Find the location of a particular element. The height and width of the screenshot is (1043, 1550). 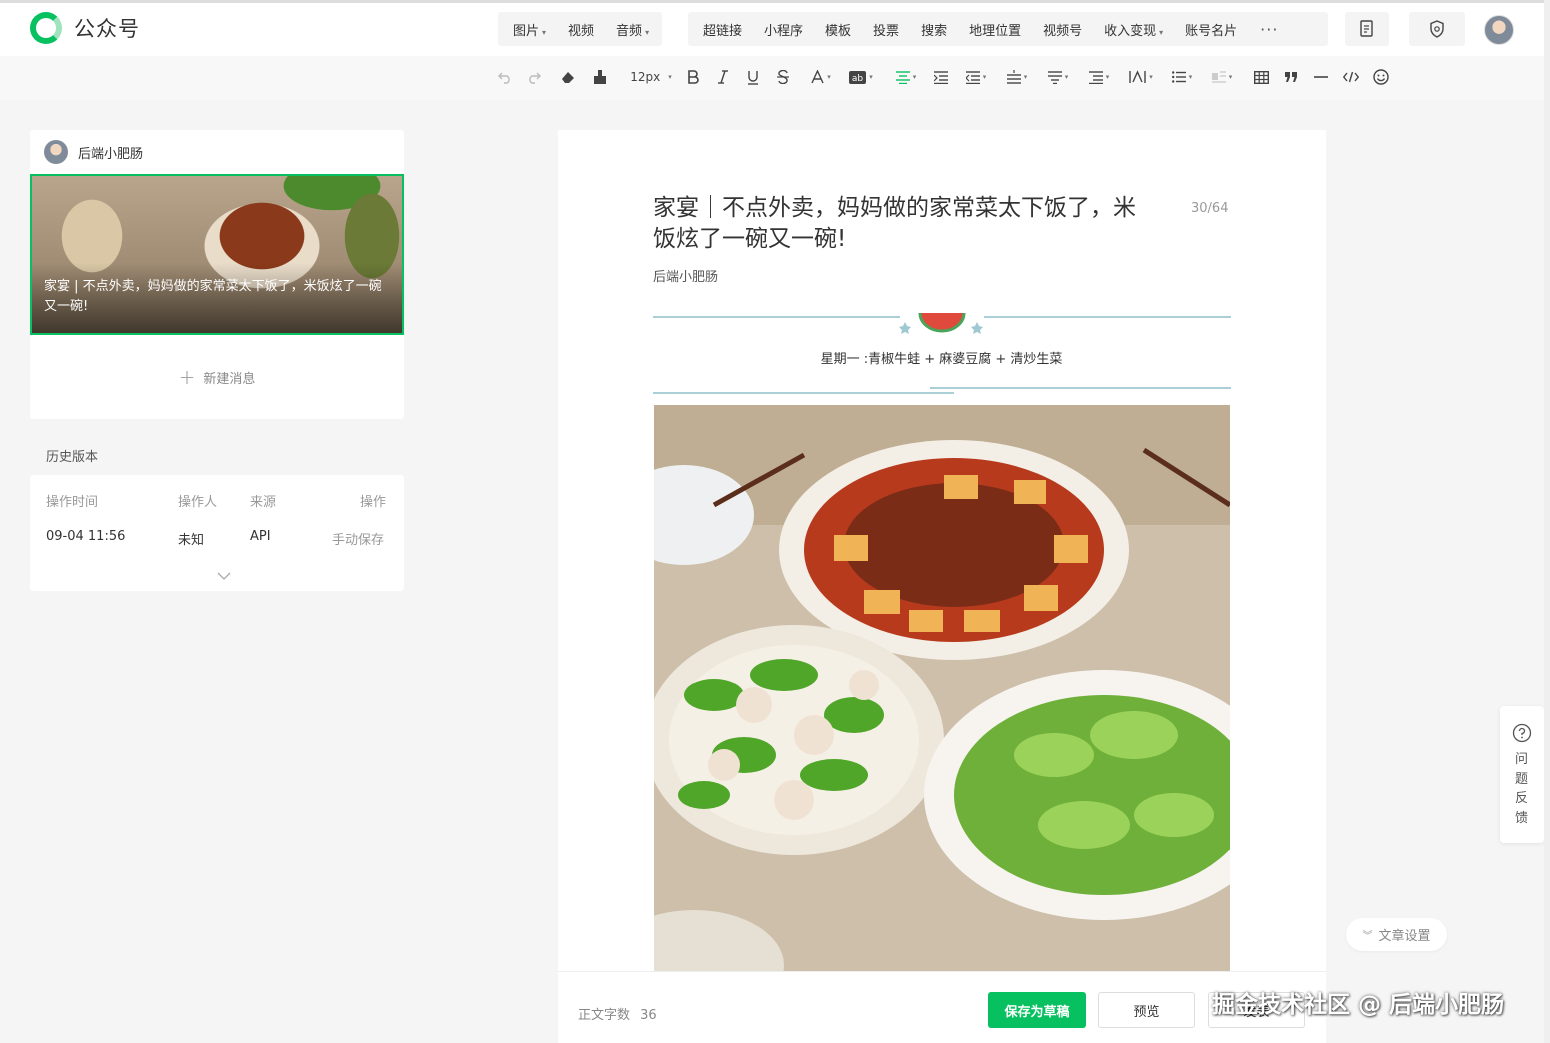

insert-menu-item-0: 图片 ▾ is located at coordinates (529, 29).